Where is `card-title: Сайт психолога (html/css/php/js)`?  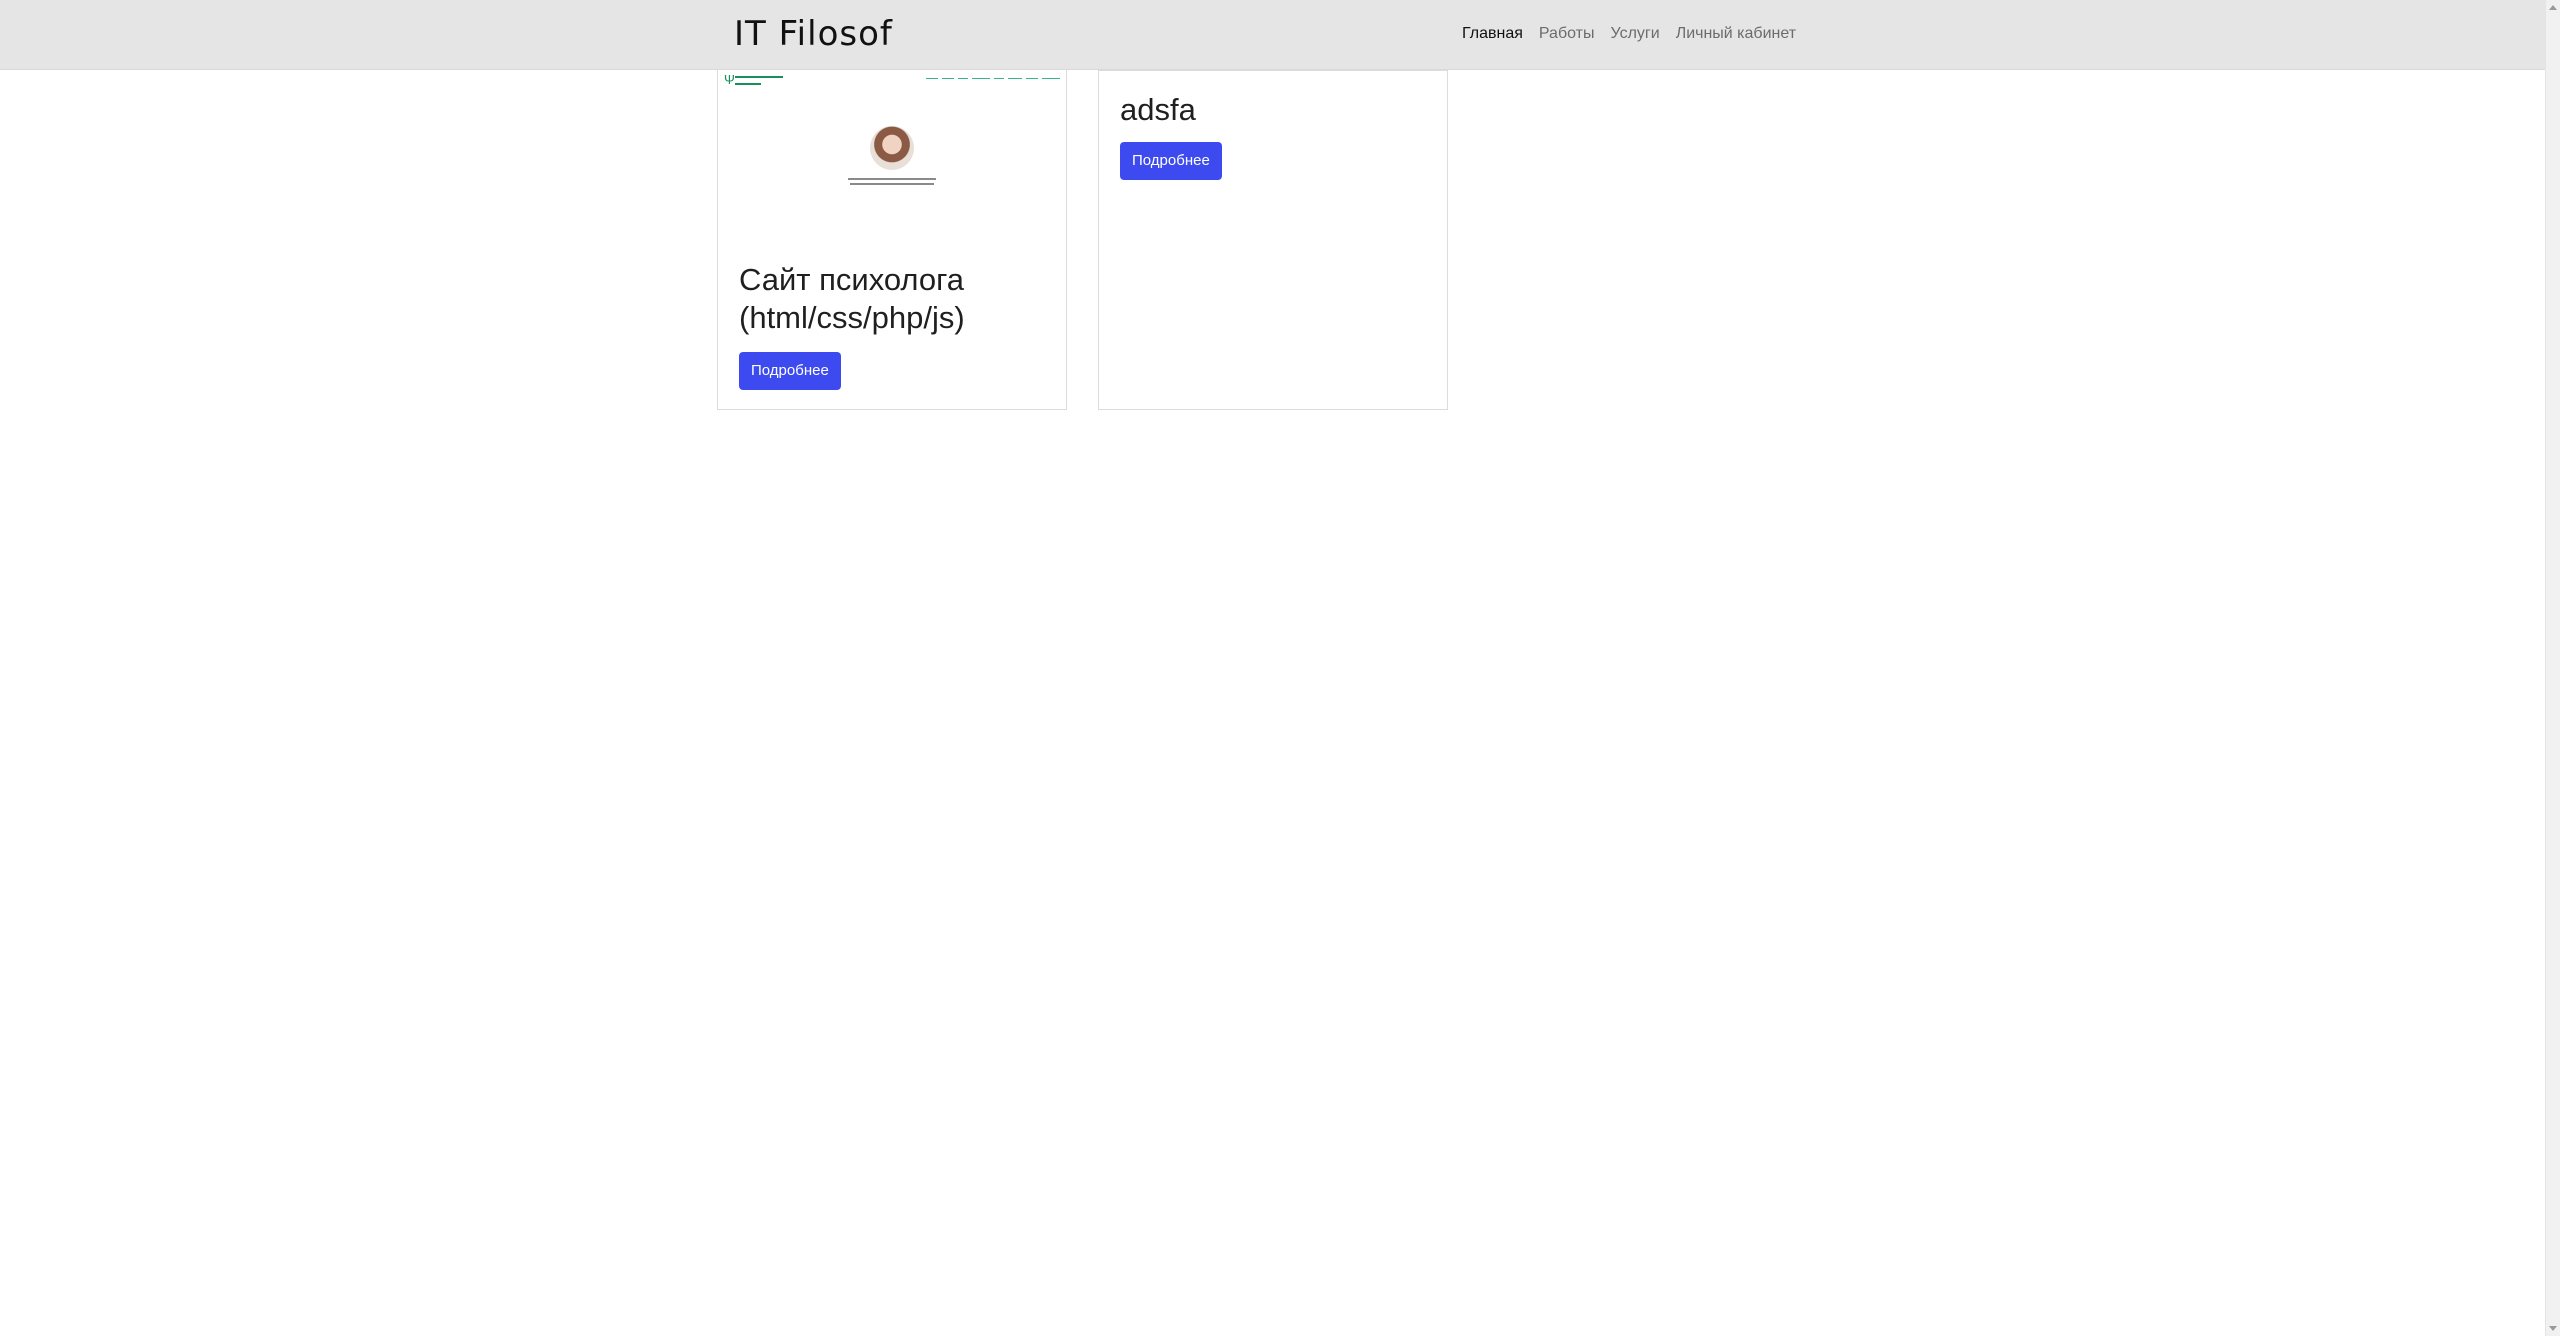 card-title: Сайт психолога (html/css/php/js) is located at coordinates (852, 298).